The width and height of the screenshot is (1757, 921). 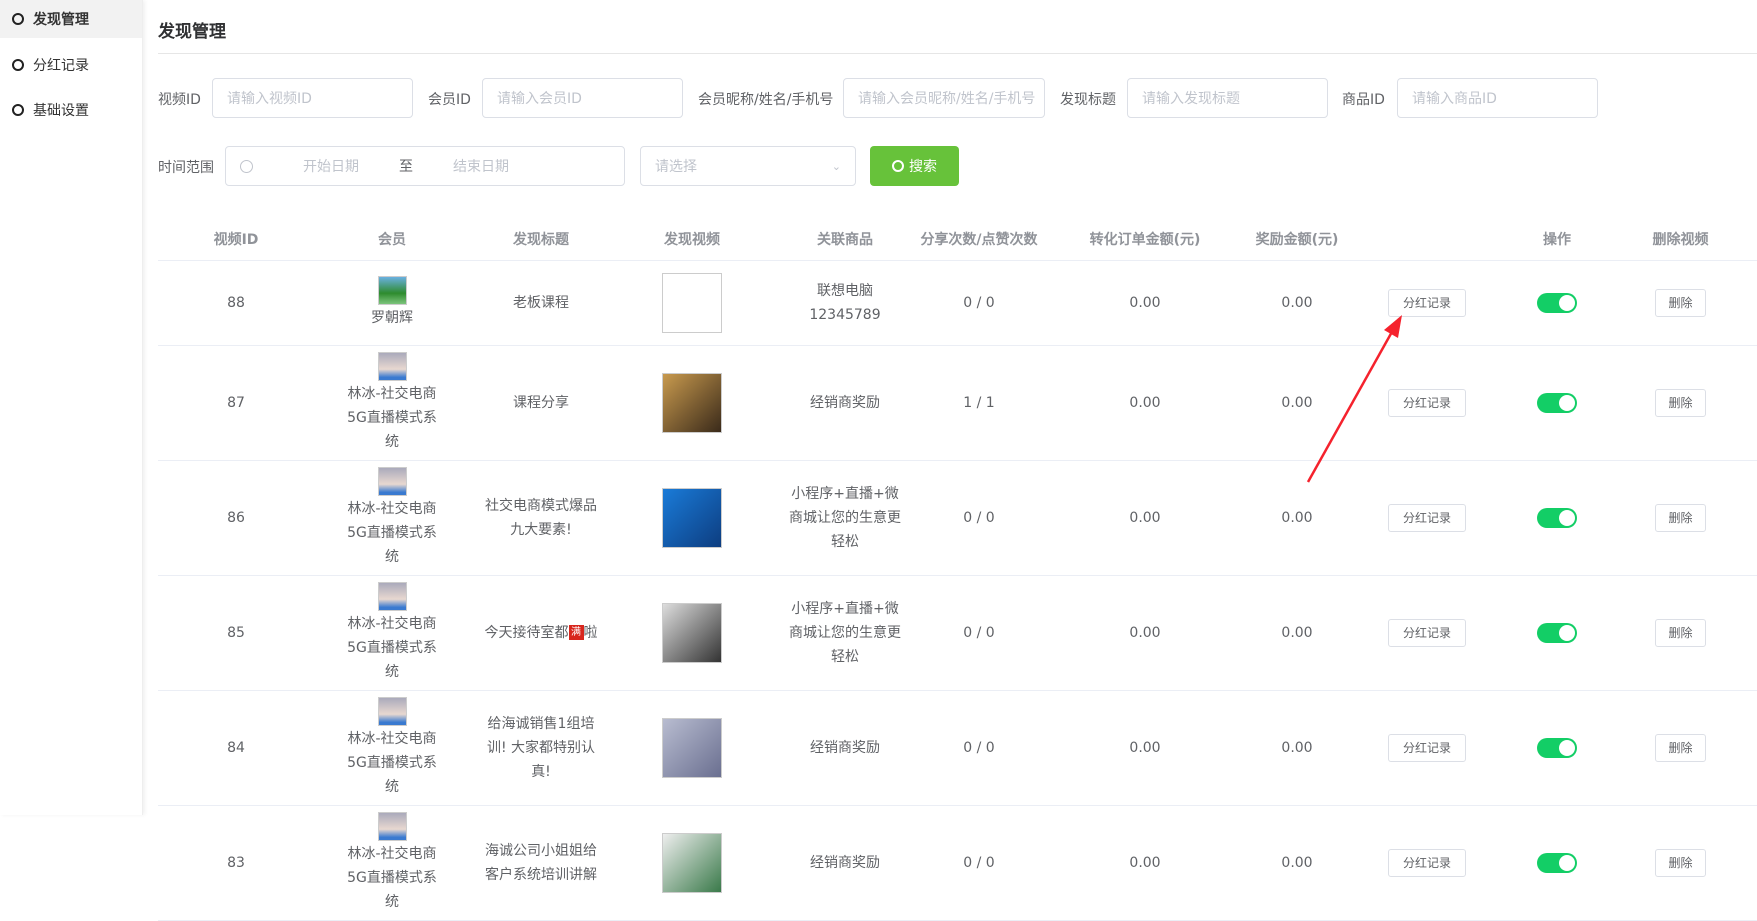 What do you see at coordinates (541, 863) in the screenshot?
I see `title-cell: 海诚公司小姐姐给客户系统培训讲解` at bounding box center [541, 863].